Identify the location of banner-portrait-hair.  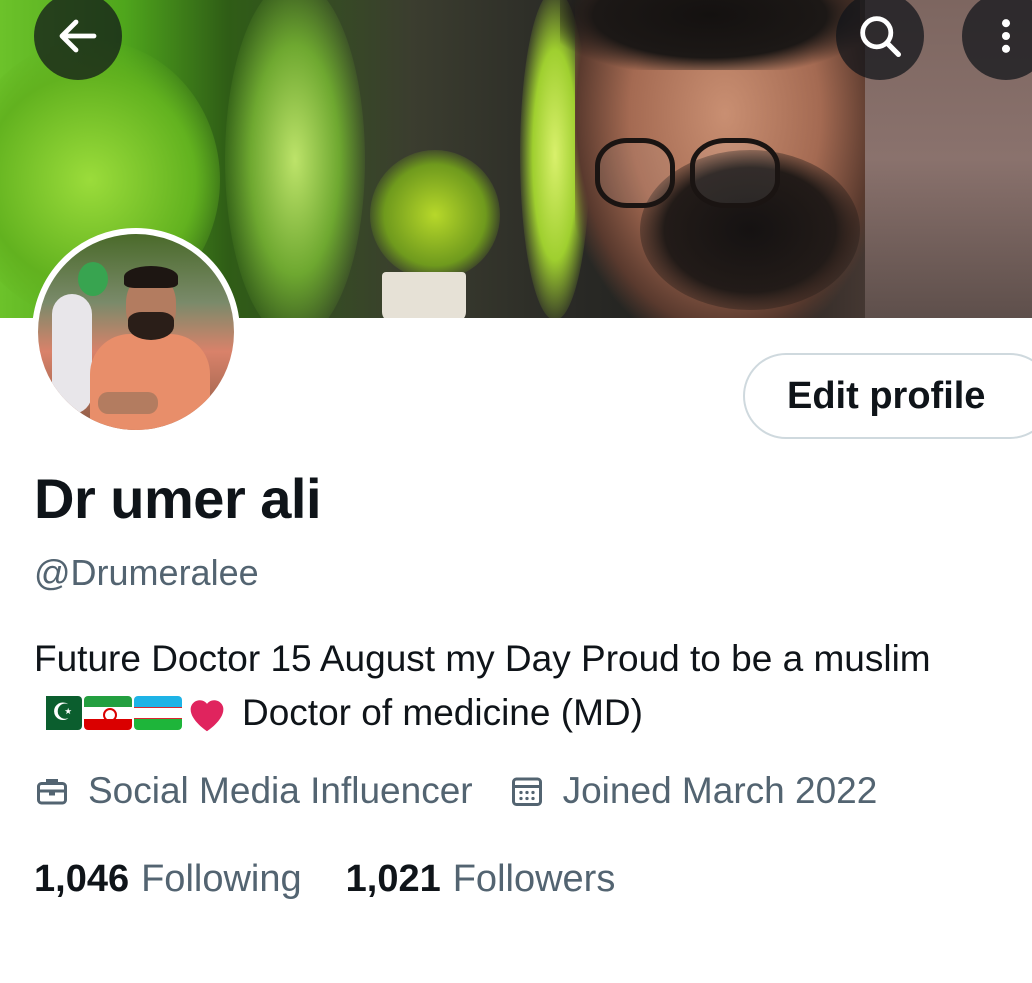
(710, 35).